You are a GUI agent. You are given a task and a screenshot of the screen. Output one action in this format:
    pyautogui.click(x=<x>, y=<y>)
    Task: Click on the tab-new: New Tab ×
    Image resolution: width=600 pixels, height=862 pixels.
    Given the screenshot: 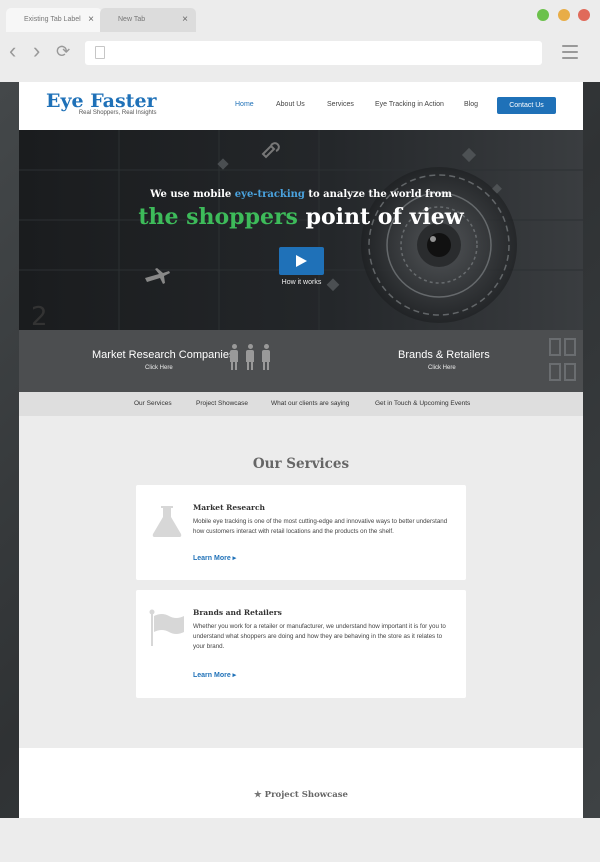 What is the action you would take?
    pyautogui.click(x=148, y=20)
    